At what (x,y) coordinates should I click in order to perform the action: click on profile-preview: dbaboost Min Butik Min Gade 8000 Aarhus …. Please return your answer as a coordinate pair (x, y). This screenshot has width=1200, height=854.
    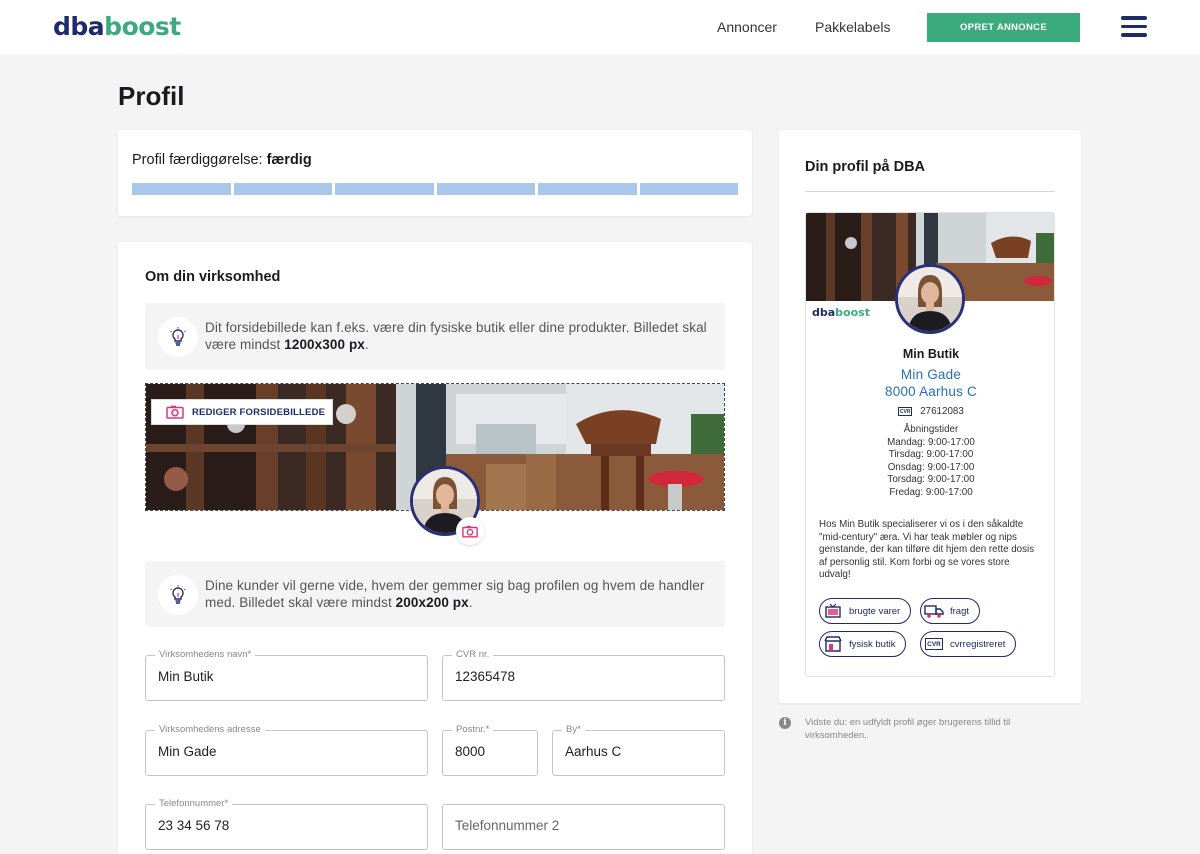
    Looking at the image, I should click on (930, 444).